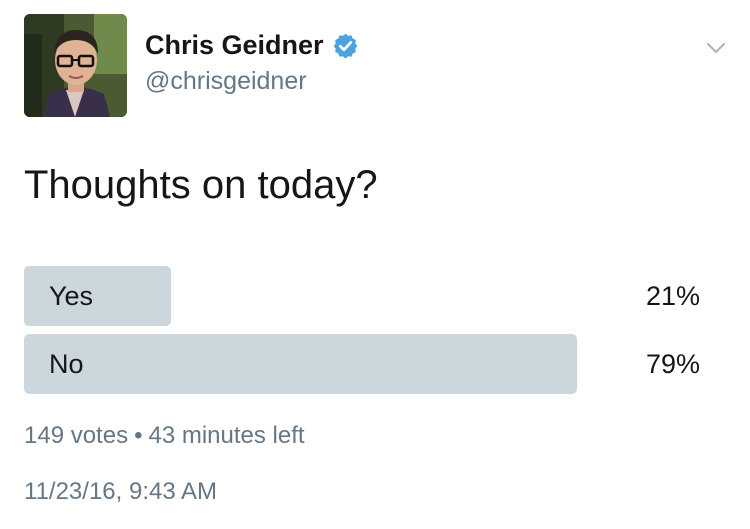 The height and width of the screenshot is (529, 750). What do you see at coordinates (76, 435) in the screenshot?
I see `poll-vote-count: 149 votes` at bounding box center [76, 435].